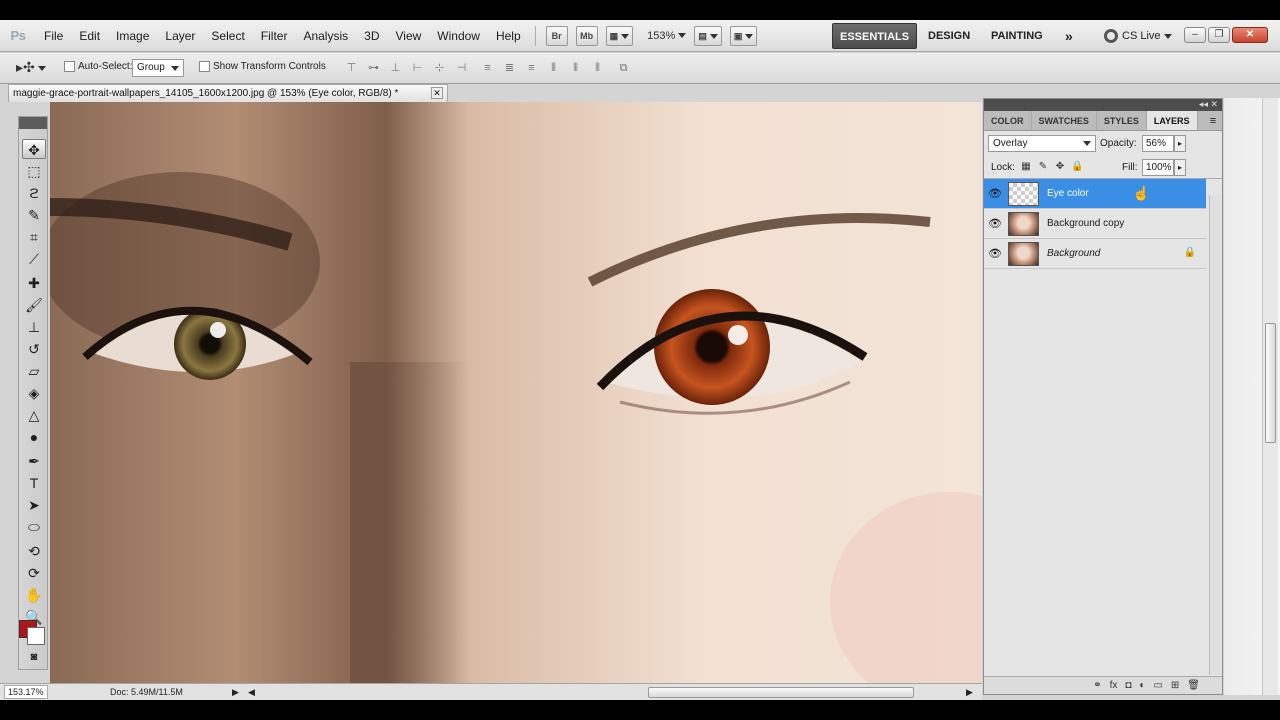 This screenshot has height=720, width=1280. Describe the element at coordinates (1097, 685) in the screenshot. I see `link-layers-icon: ⚭` at that location.